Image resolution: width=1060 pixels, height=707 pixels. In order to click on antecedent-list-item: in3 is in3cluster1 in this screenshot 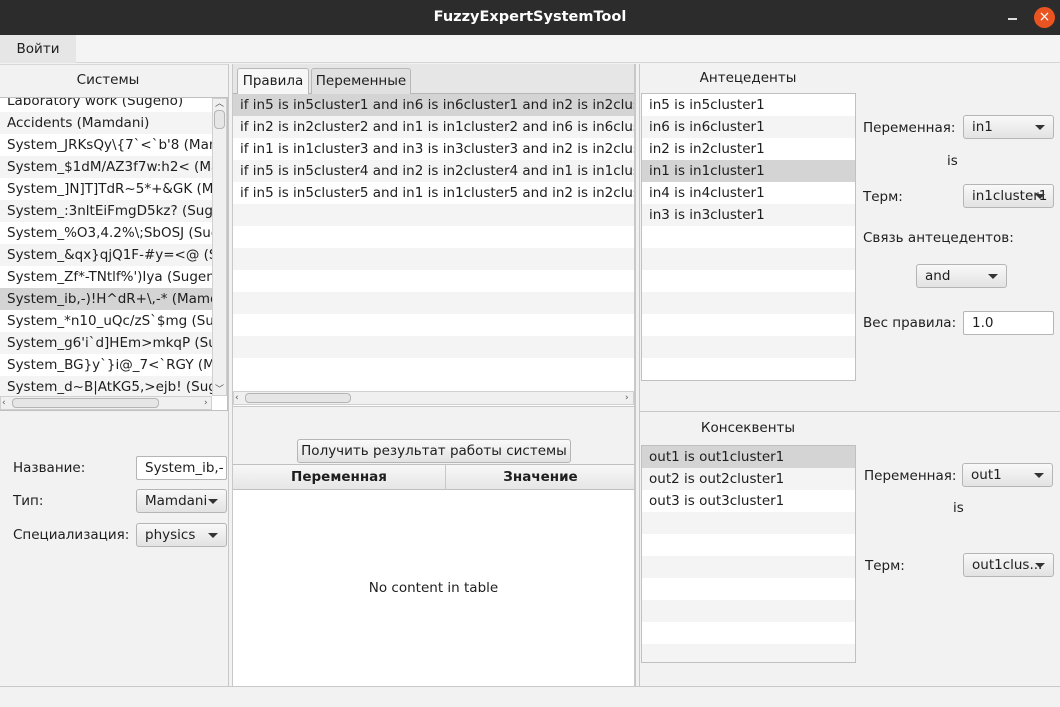, I will do `click(748, 215)`.